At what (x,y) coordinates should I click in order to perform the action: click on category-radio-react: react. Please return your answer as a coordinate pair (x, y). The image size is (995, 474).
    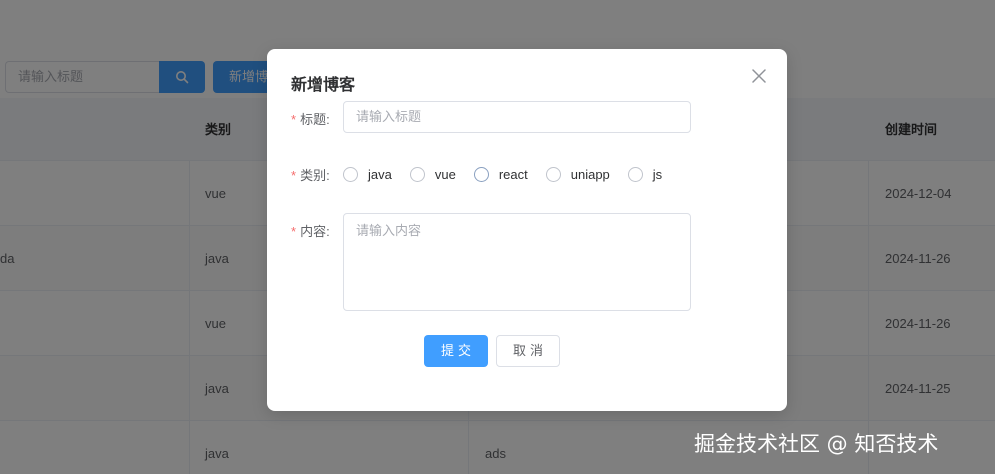
    Looking at the image, I should click on (500, 174).